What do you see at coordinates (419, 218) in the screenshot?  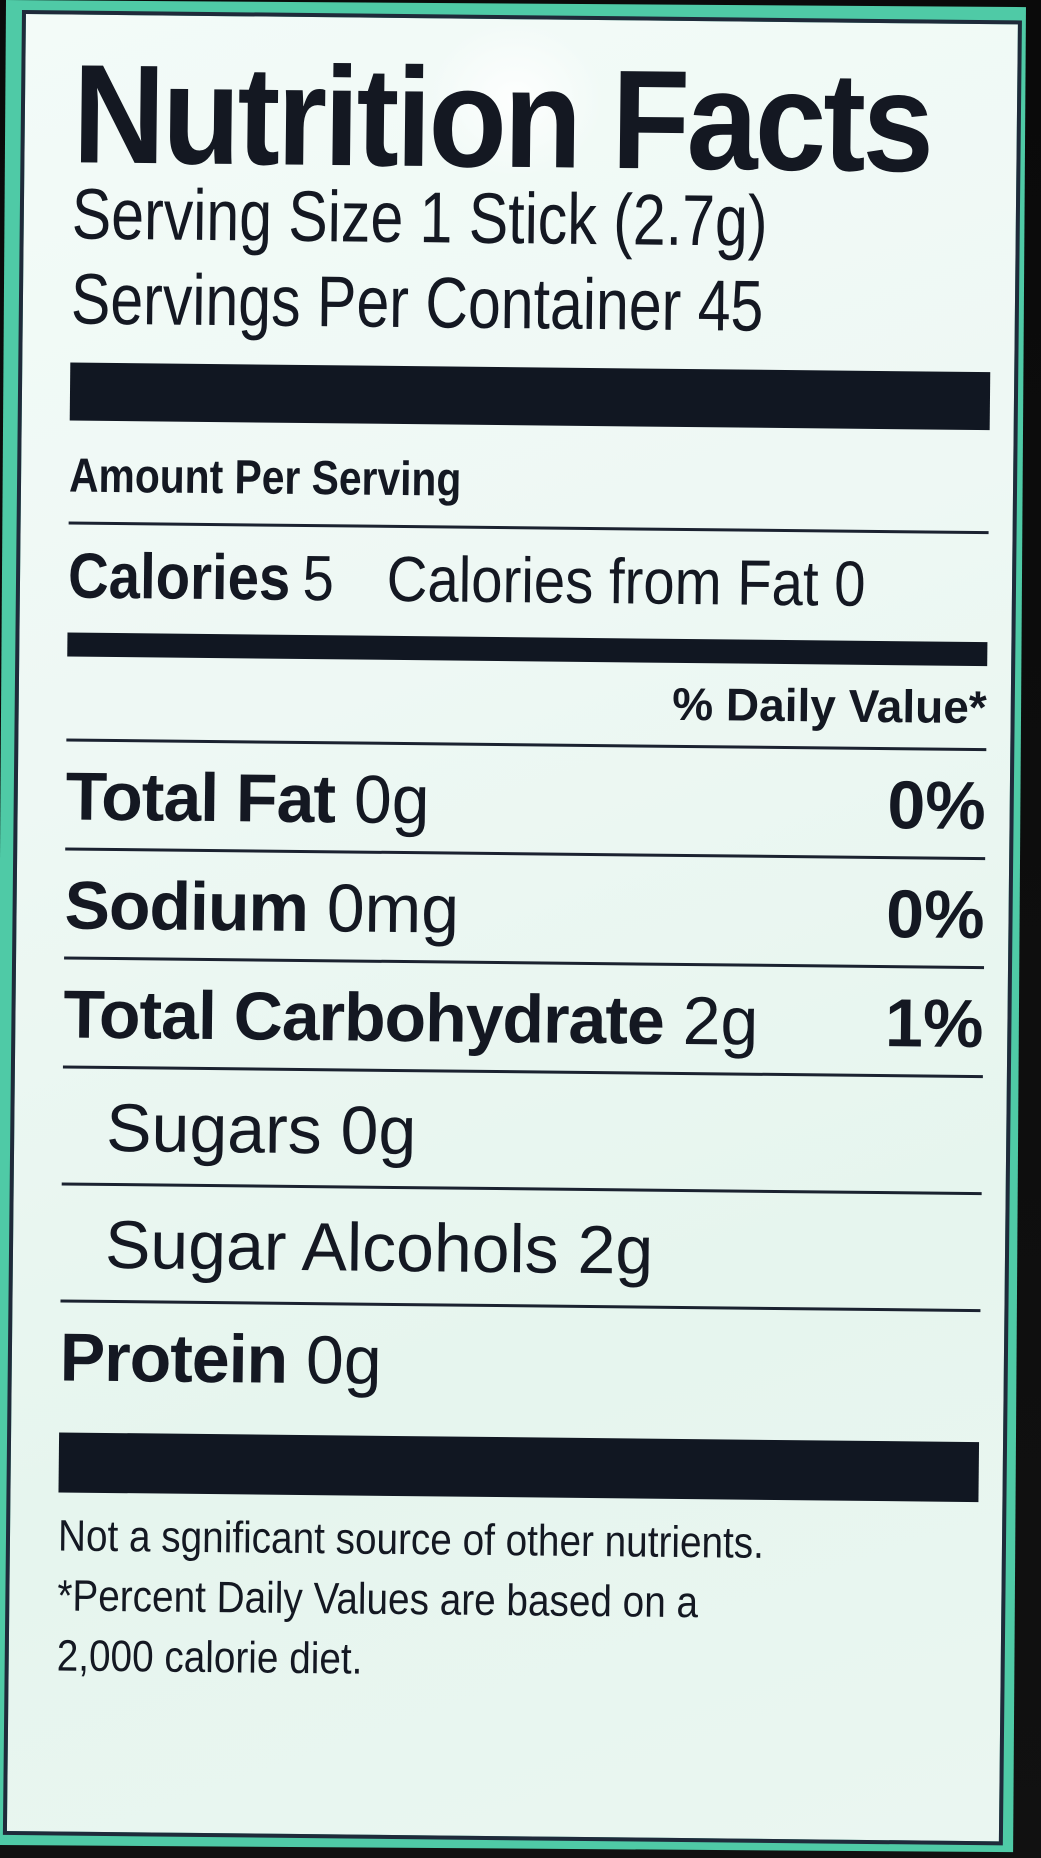 I see `serving-size: Serving Size 1 Stick (2.7g)` at bounding box center [419, 218].